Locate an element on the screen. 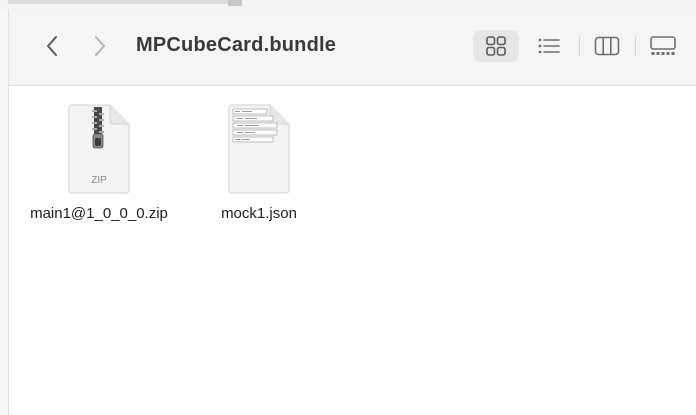 The image size is (696, 415). column-view-button is located at coordinates (607, 46).